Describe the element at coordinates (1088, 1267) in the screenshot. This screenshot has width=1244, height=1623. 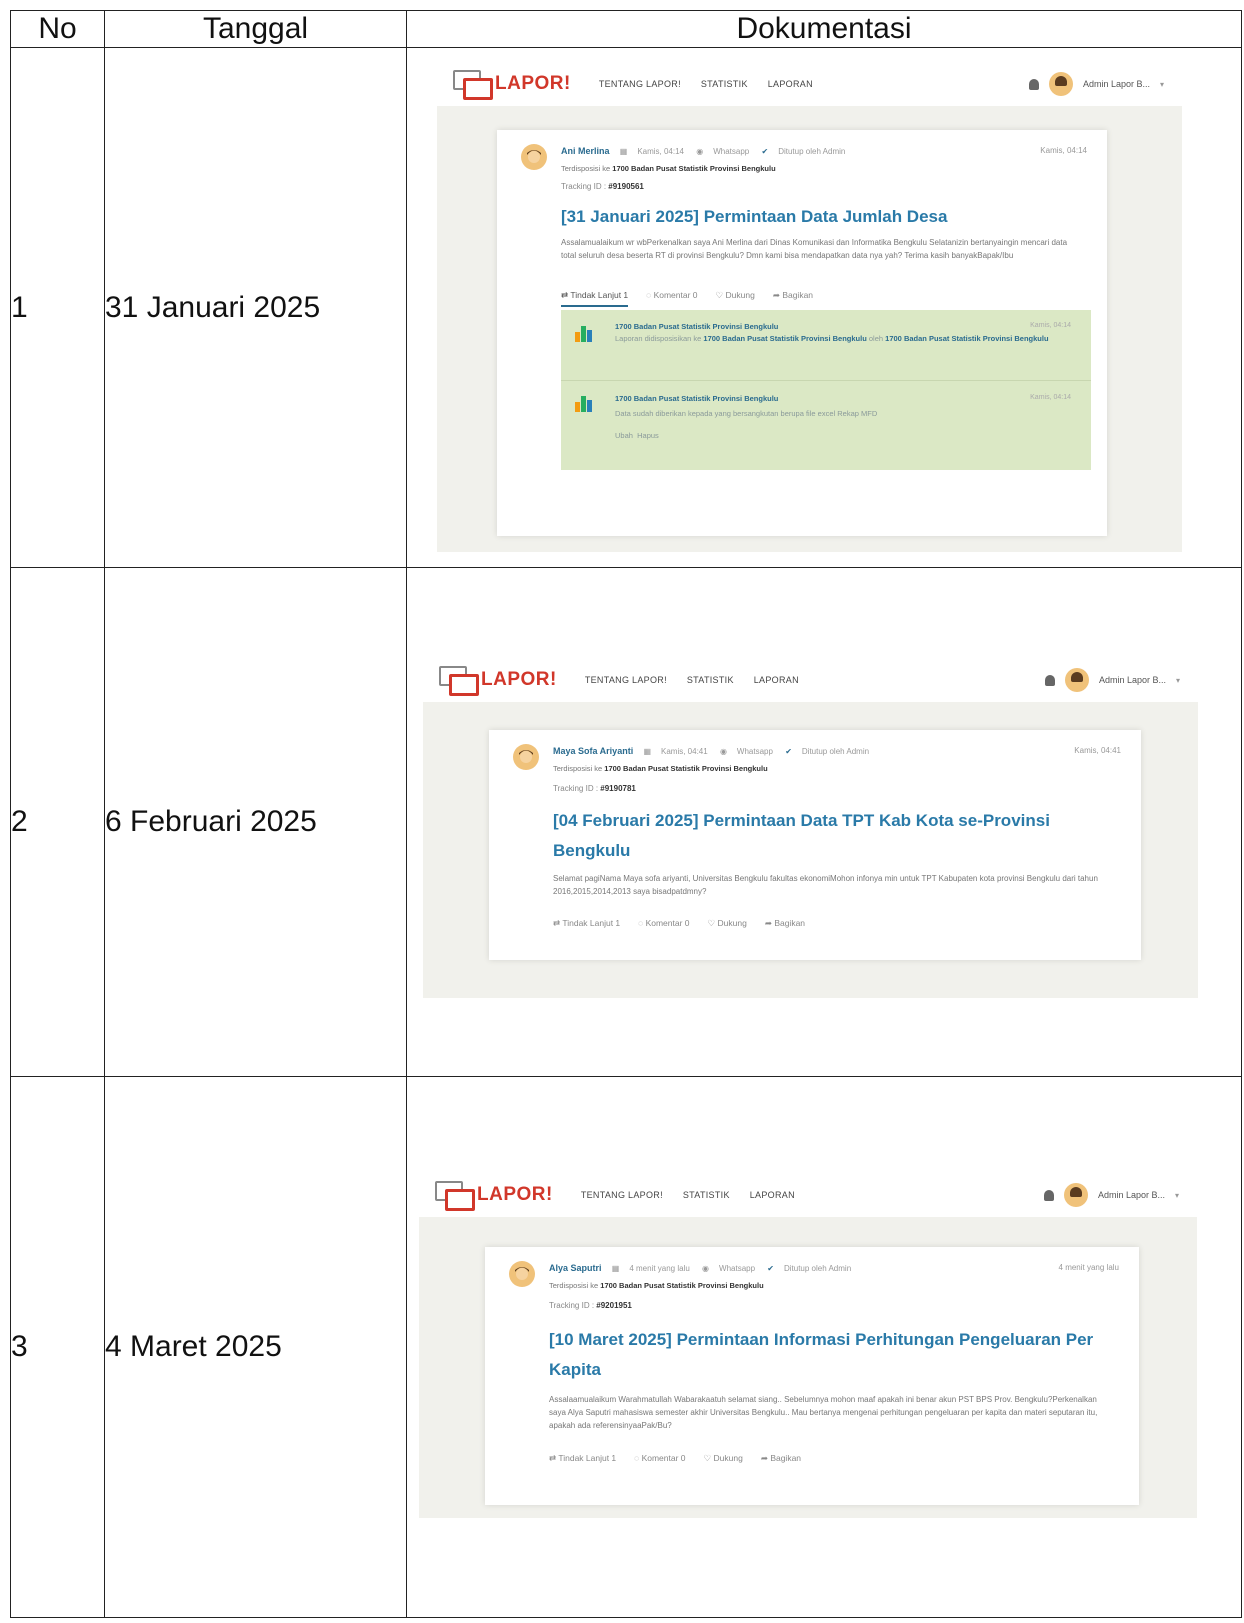
I see `report-time: 4 menit yang lalu` at that location.